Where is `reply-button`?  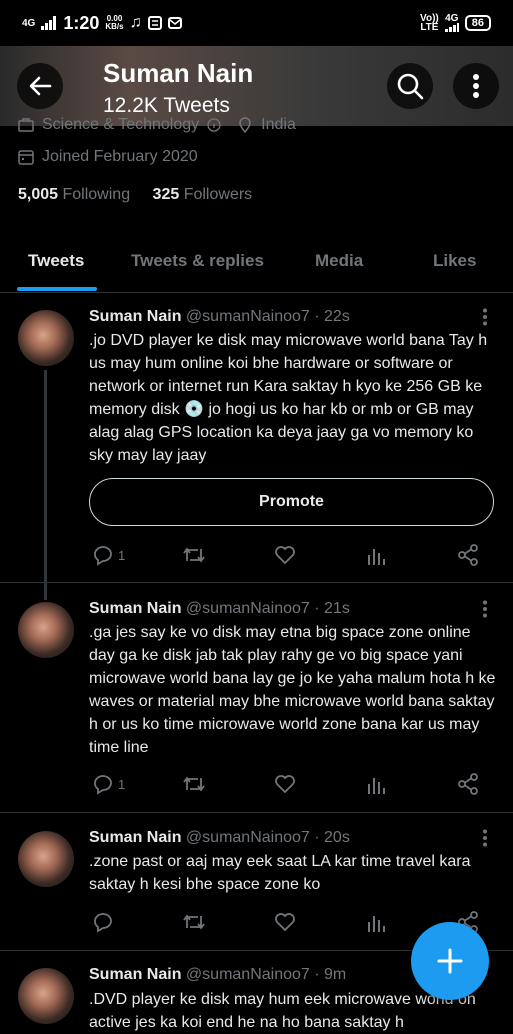 reply-button is located at coordinates (104, 922).